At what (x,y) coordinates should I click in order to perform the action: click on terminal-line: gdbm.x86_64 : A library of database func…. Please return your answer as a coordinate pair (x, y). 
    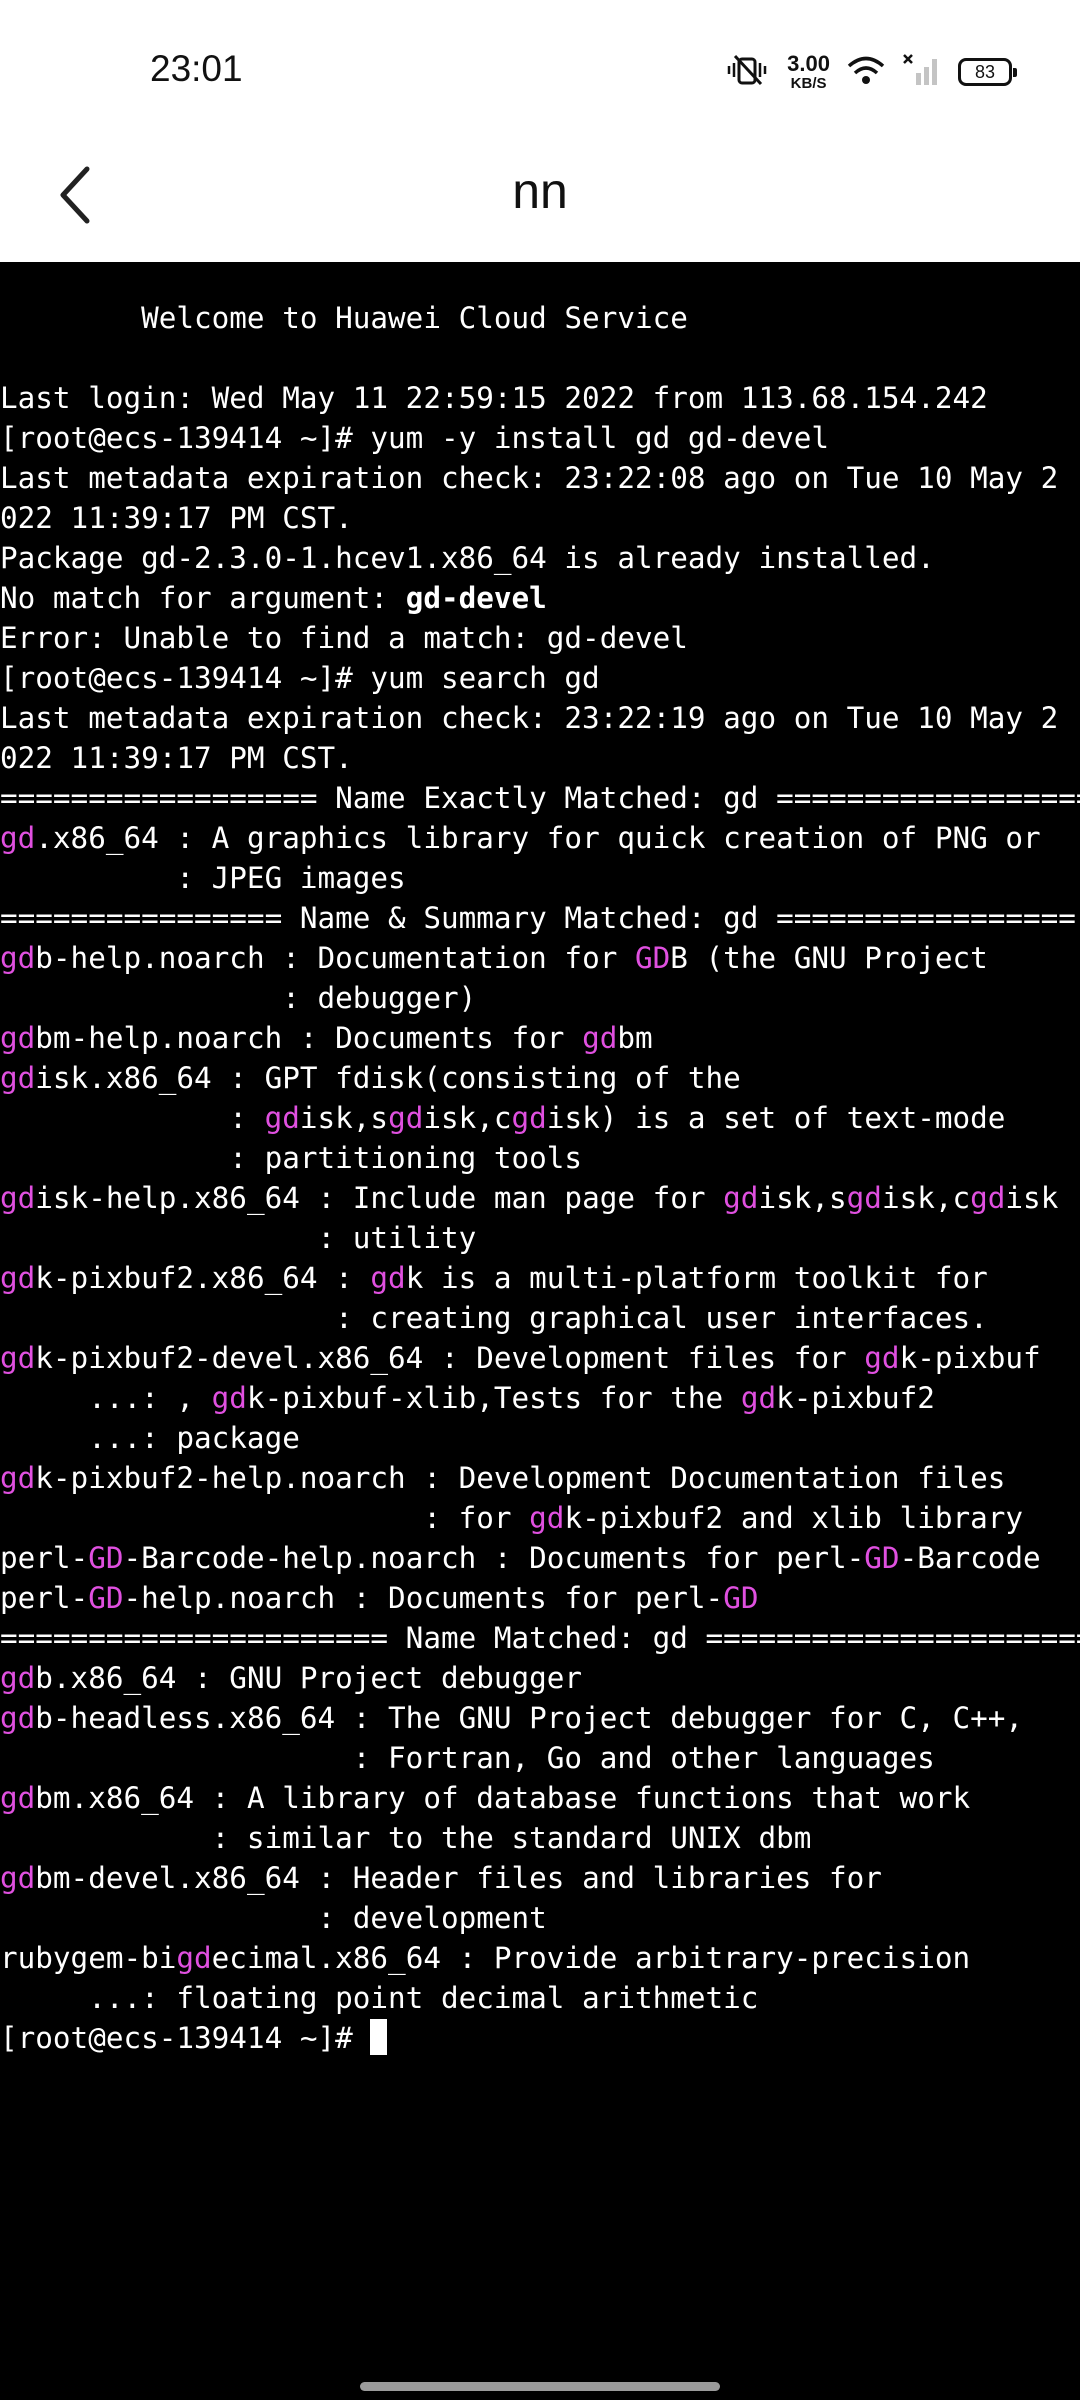
    Looking at the image, I should click on (540, 1798).